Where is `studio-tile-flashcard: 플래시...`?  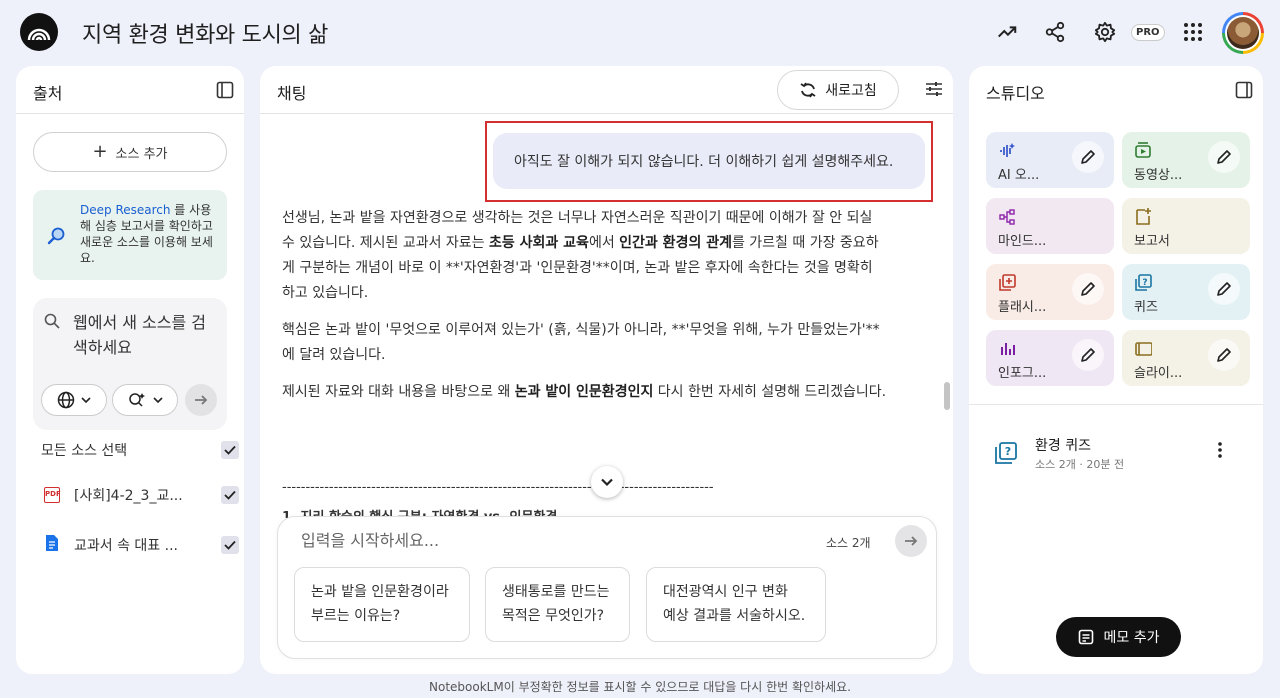 studio-tile-flashcard: 플래시... is located at coordinates (1050, 292).